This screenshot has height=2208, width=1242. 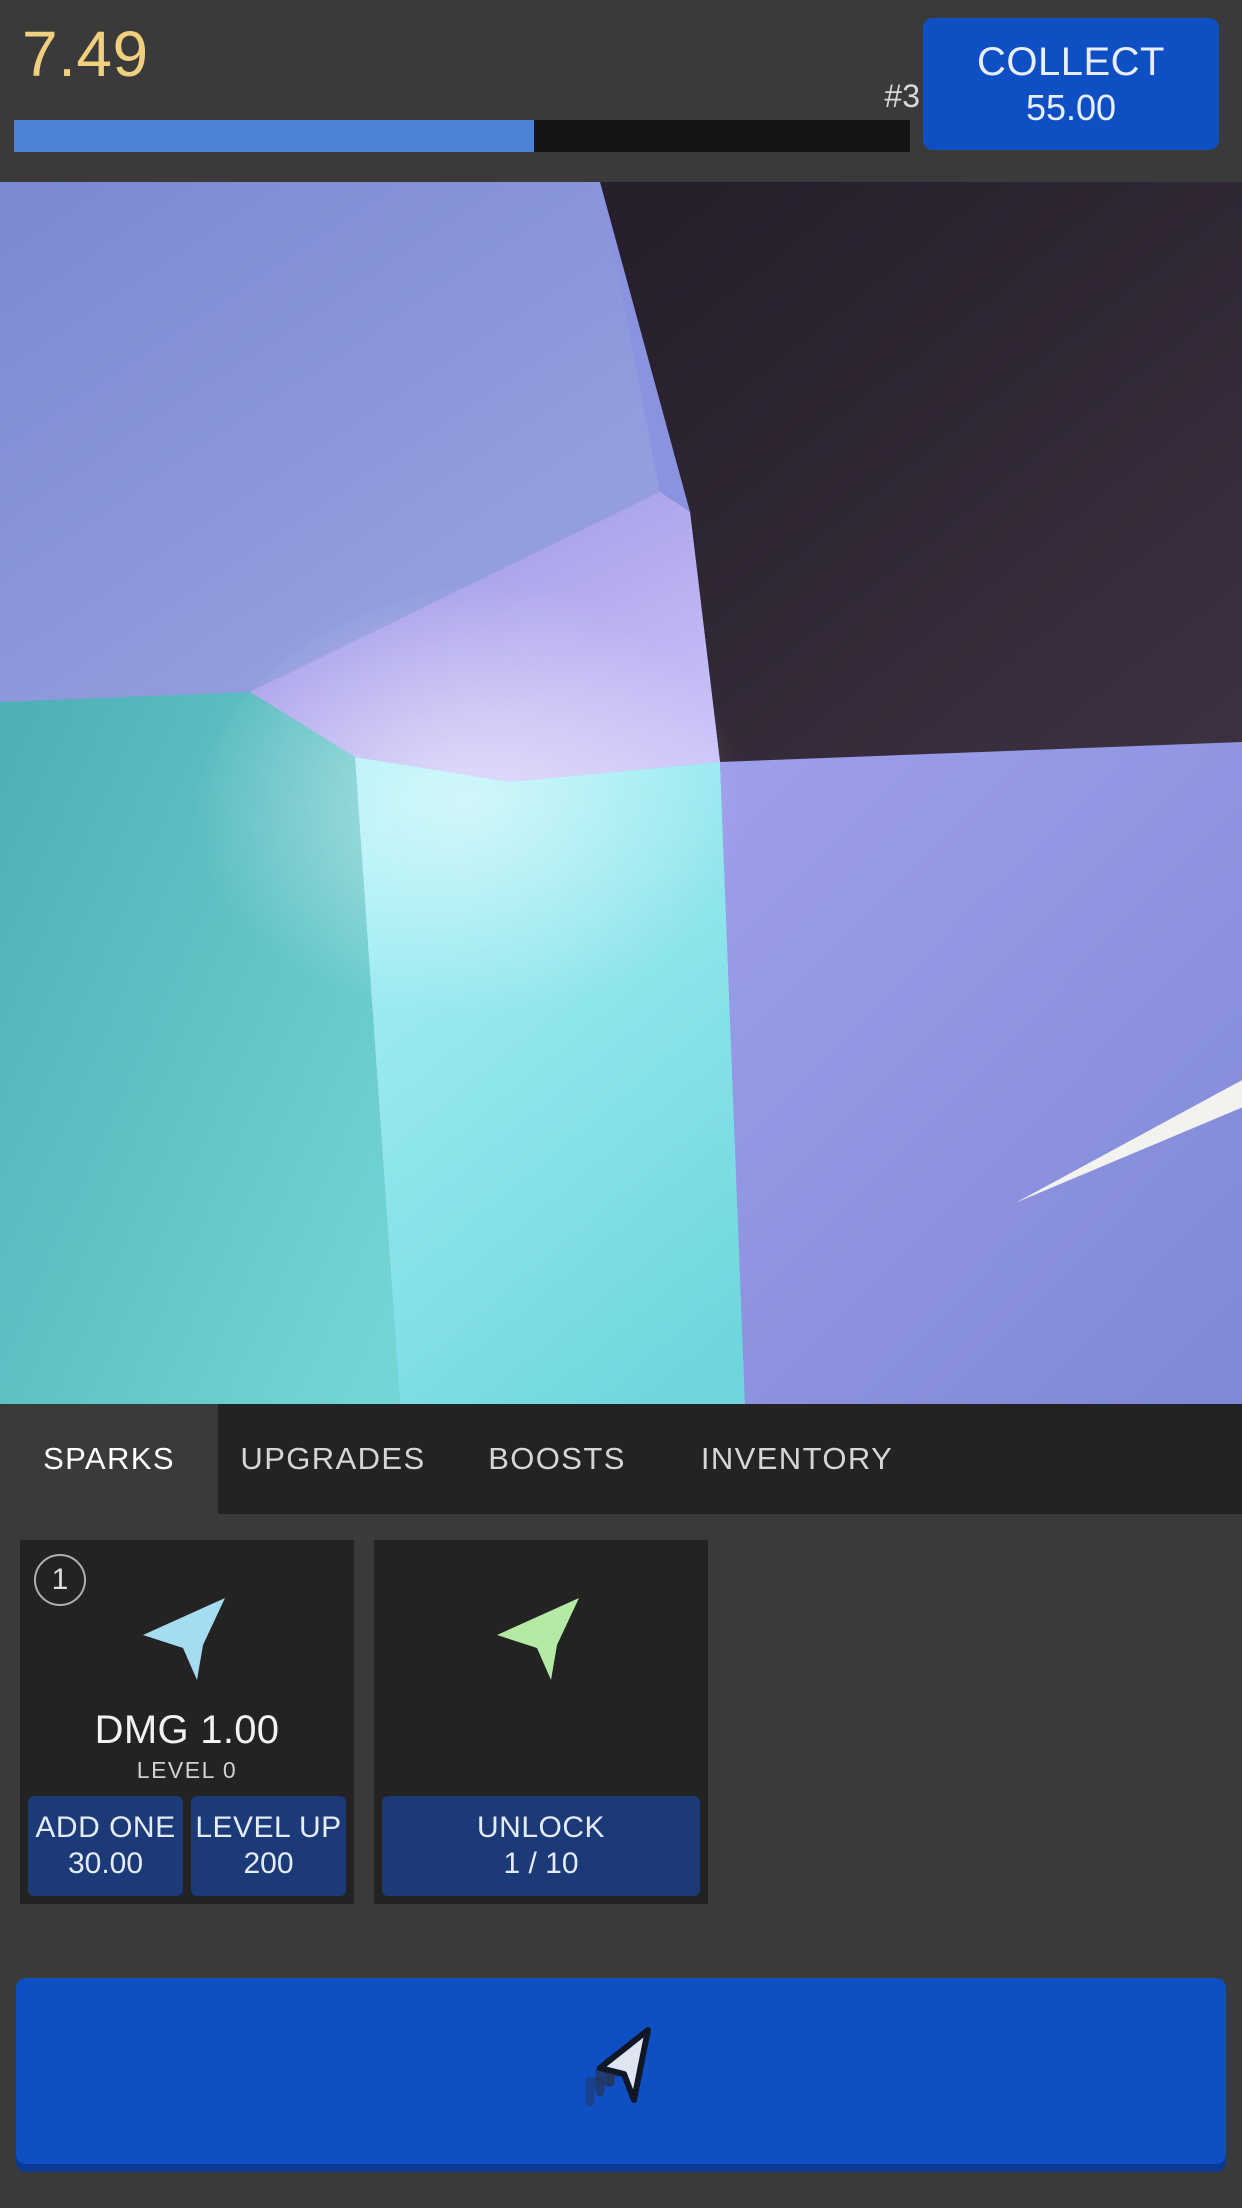 What do you see at coordinates (268, 1827) in the screenshot?
I see `level-up-label: LEVEL UP` at bounding box center [268, 1827].